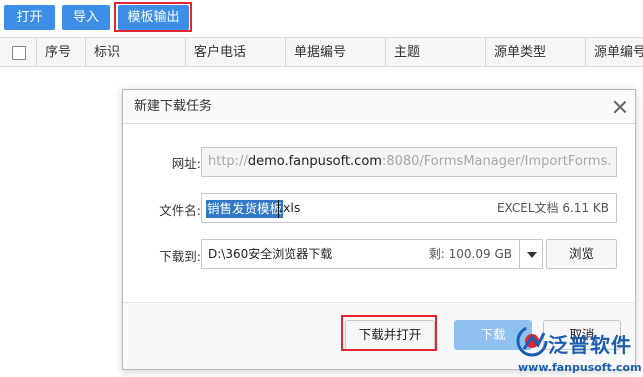 This screenshot has height=377, width=643. What do you see at coordinates (535, 52) in the screenshot?
I see `column-header-source-type: 源单类型` at bounding box center [535, 52].